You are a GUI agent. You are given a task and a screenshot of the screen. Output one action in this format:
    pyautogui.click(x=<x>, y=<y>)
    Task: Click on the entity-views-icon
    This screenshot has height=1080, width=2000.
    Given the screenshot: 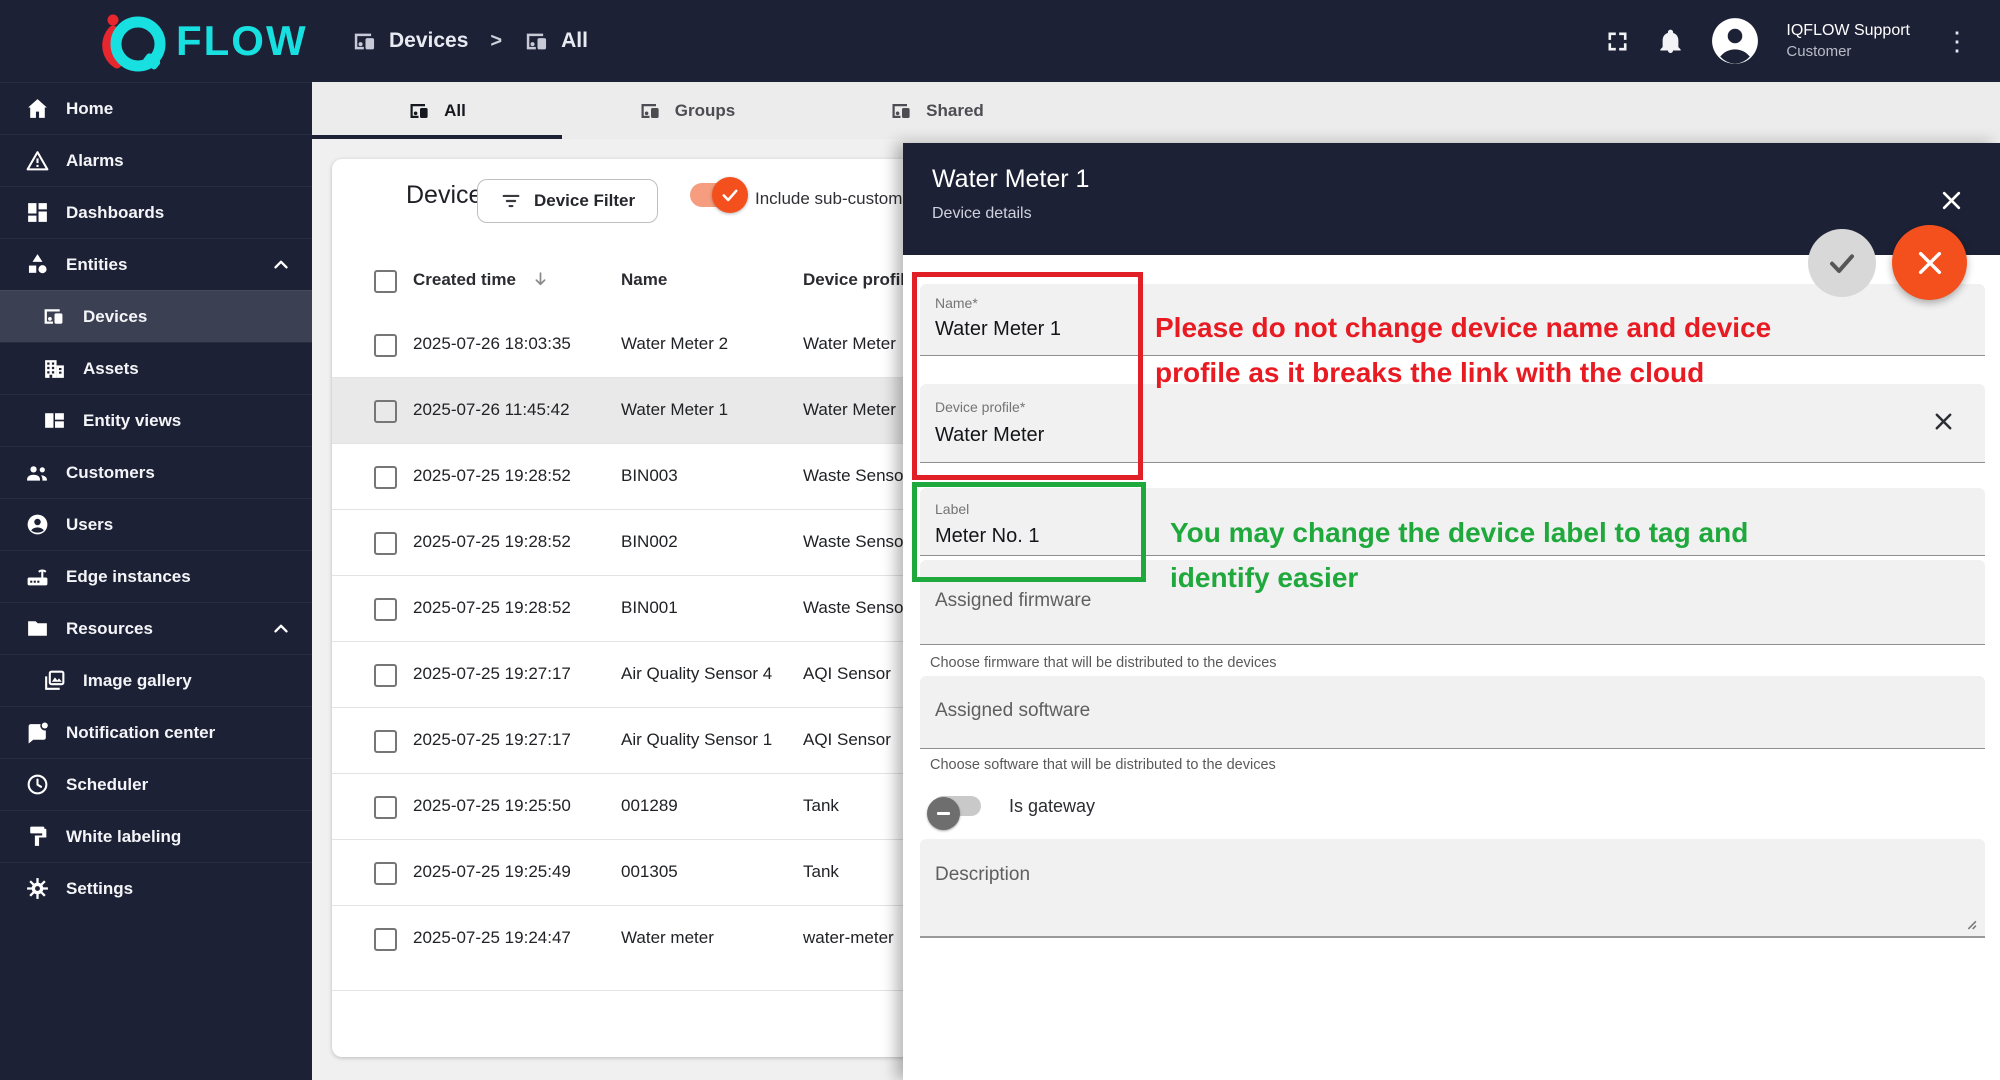 What is the action you would take?
    pyautogui.click(x=54, y=420)
    